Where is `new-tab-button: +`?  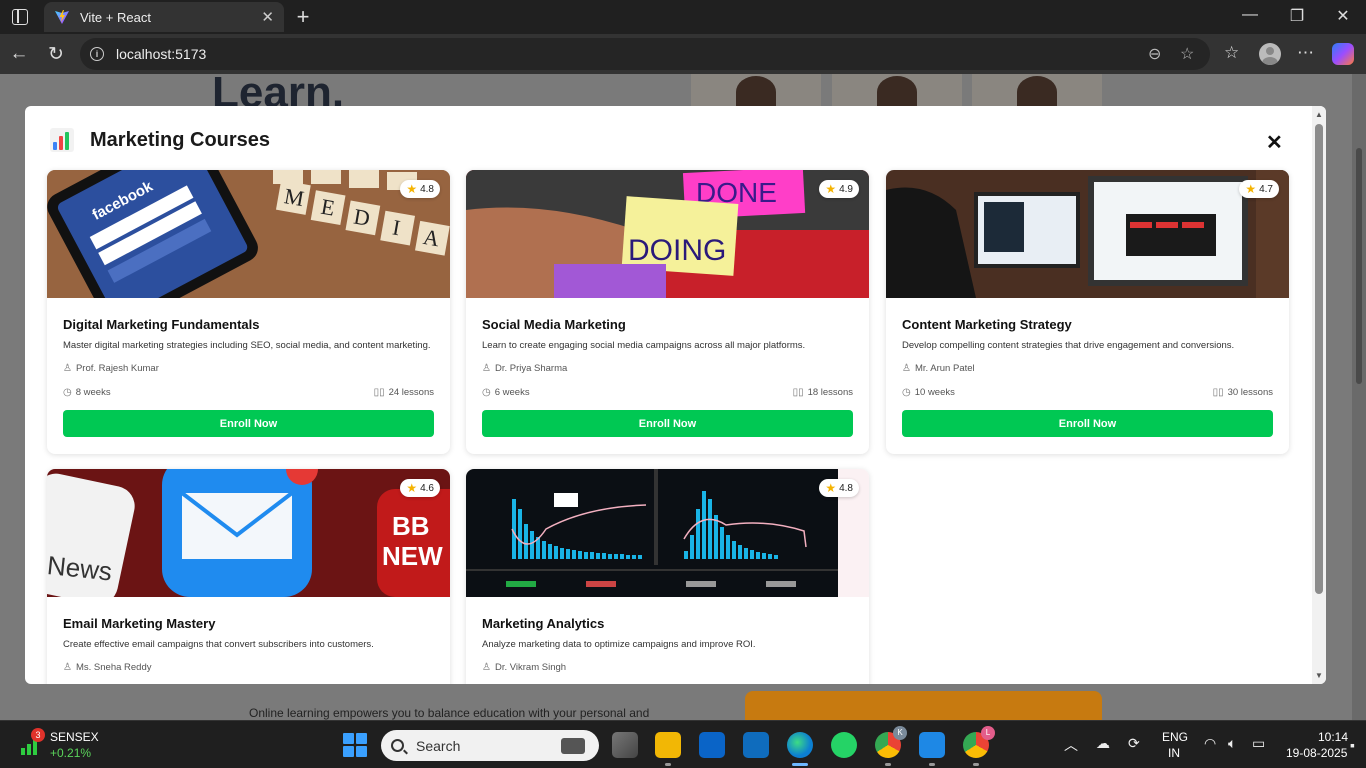
new-tab-button: + is located at coordinates (303, 17).